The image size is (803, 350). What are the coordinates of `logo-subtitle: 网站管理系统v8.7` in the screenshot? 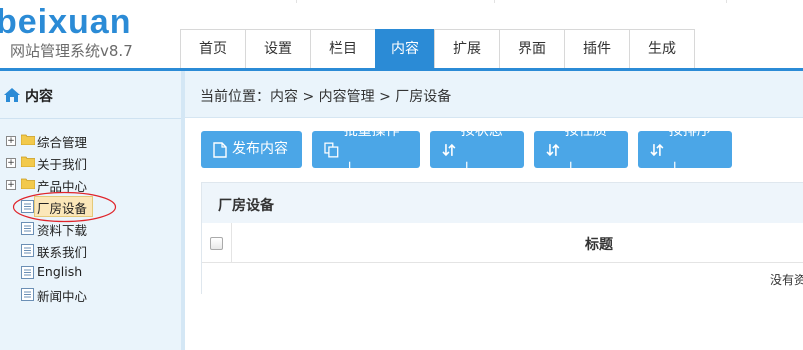 It's located at (71, 51).